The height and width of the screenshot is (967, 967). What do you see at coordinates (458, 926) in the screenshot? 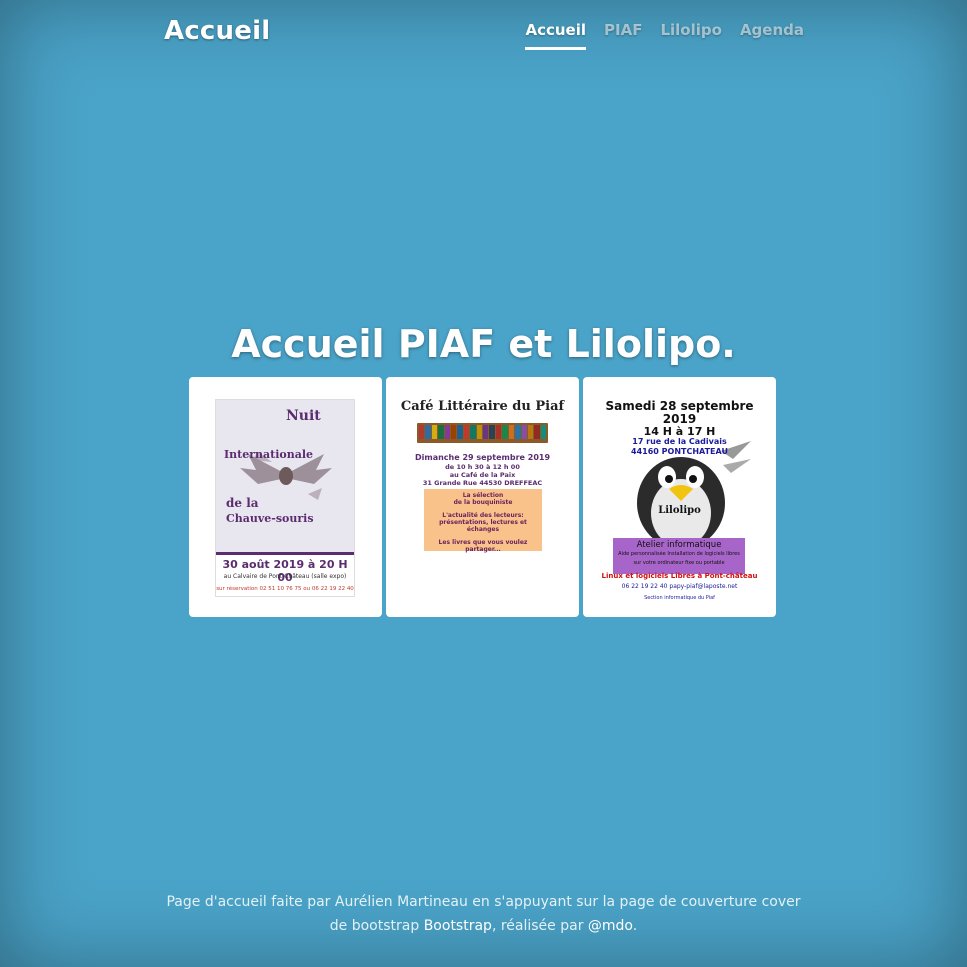
I see `bootstrap-link: Bootstrap` at bounding box center [458, 926].